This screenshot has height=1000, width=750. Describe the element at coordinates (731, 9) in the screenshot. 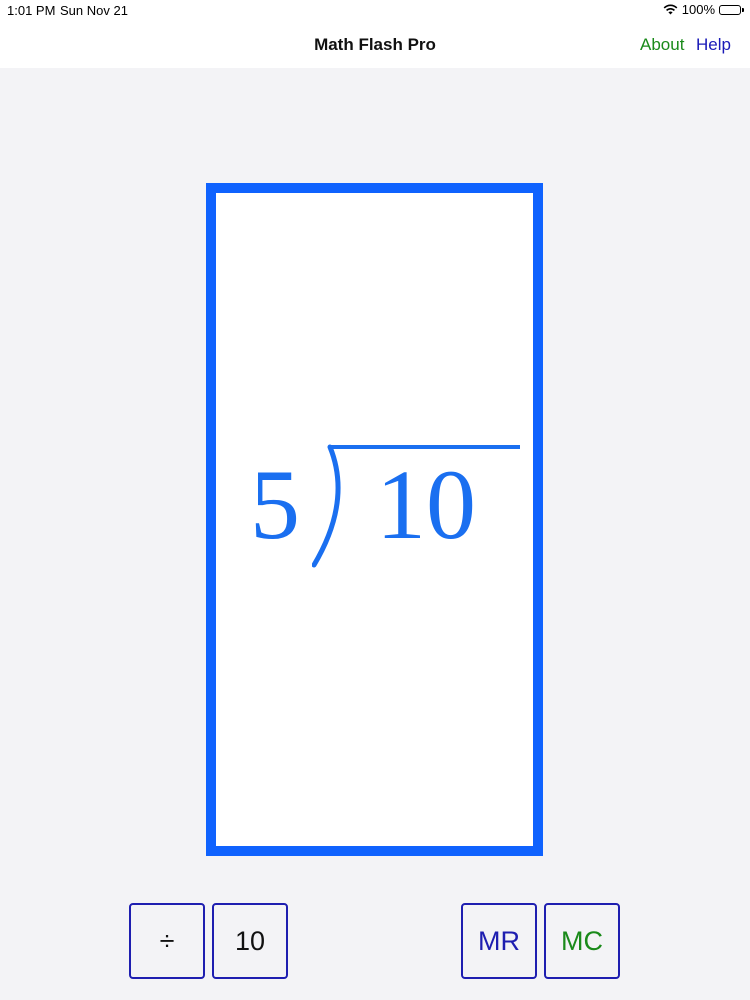

I see `battery-icon` at that location.